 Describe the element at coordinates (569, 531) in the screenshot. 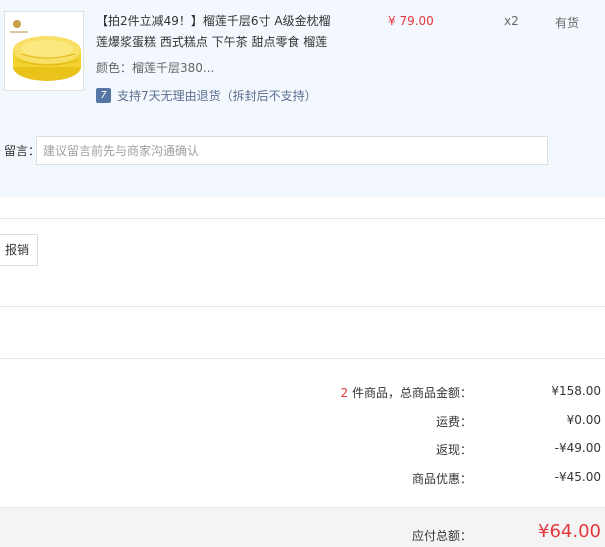

I see `payable-value: ¥64.00` at that location.